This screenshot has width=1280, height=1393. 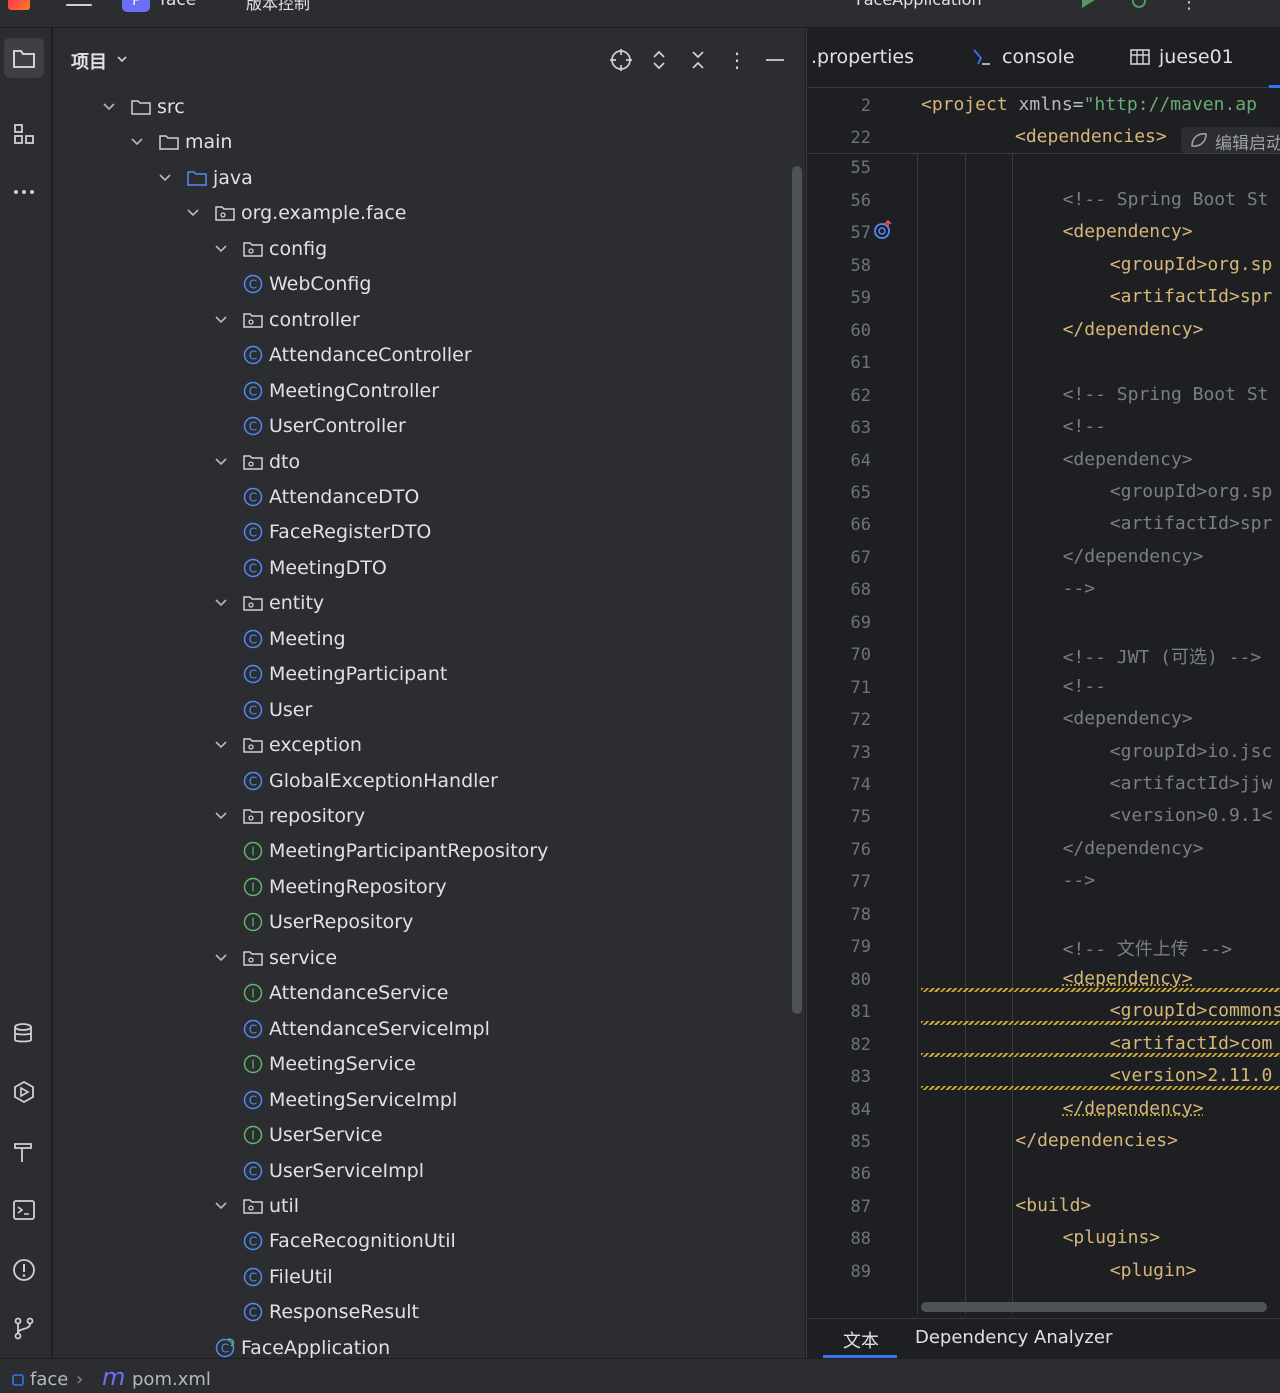 What do you see at coordinates (24, 1270) in the screenshot?
I see `problems-icon` at bounding box center [24, 1270].